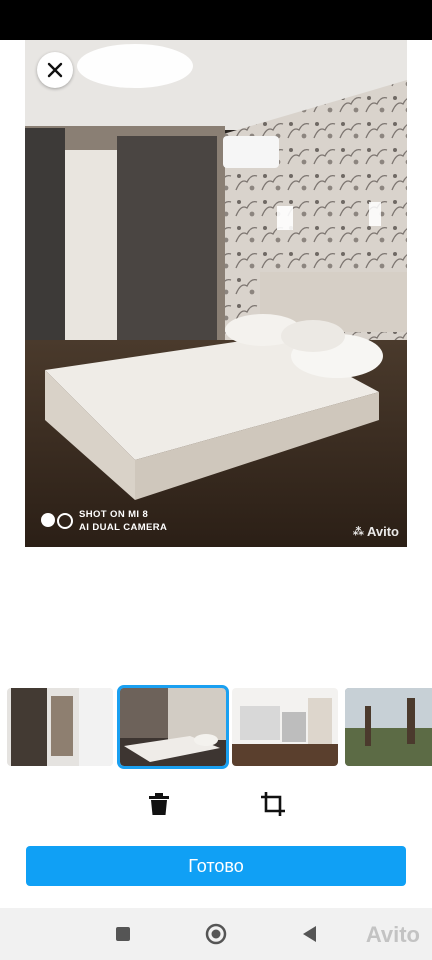 The height and width of the screenshot is (960, 432). I want to click on camera-line-2: AI DUAL CAMERA, so click(123, 527).